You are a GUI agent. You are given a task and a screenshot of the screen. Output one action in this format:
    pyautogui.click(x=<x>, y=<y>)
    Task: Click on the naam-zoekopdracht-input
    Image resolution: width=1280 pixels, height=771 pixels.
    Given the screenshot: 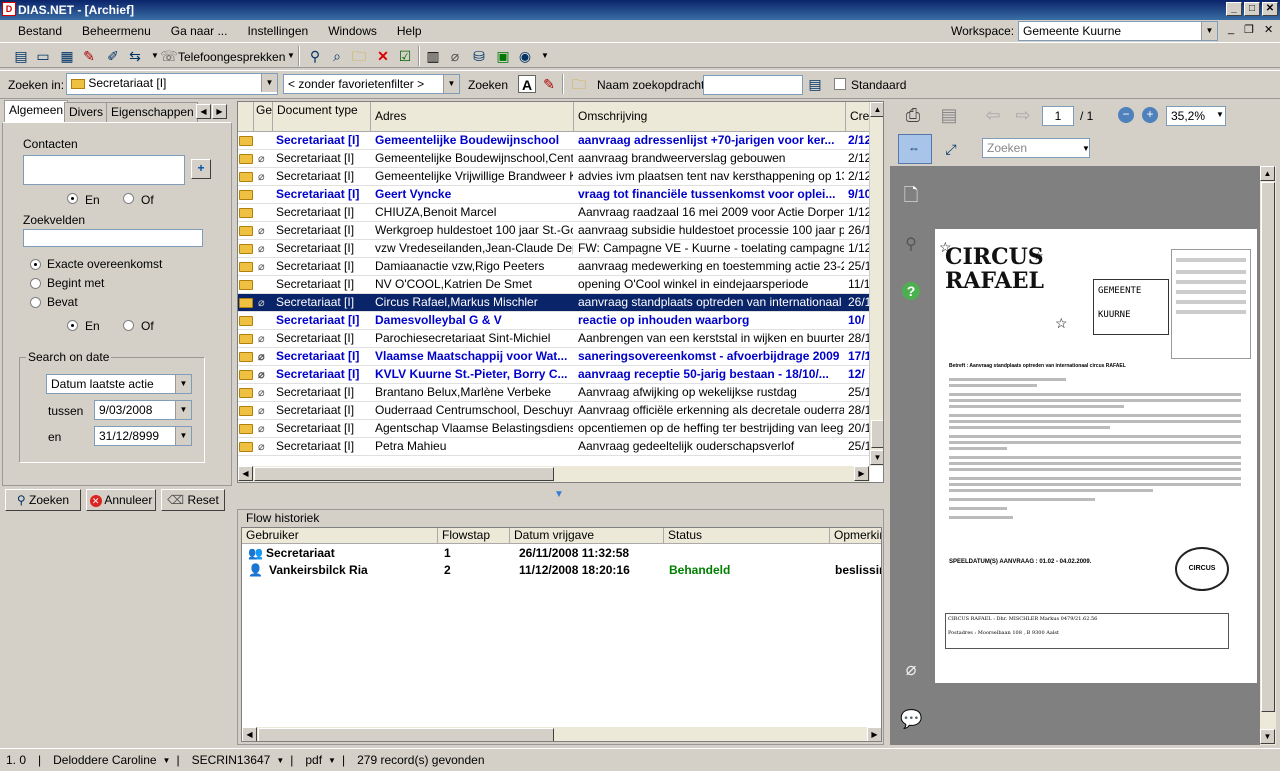 What is the action you would take?
    pyautogui.click(x=753, y=85)
    